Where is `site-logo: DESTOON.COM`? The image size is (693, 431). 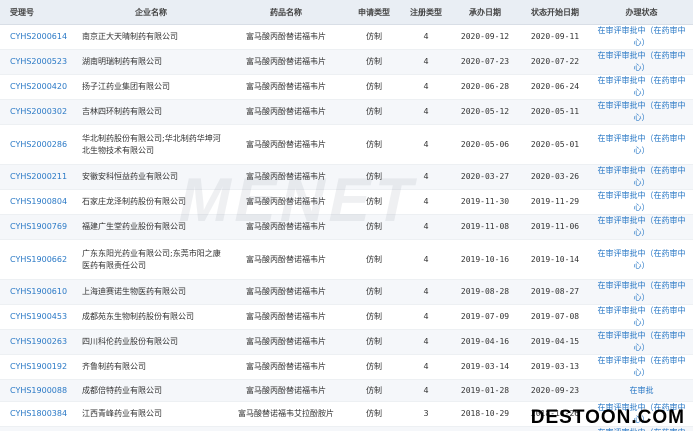 site-logo: DESTOON.COM is located at coordinates (608, 418).